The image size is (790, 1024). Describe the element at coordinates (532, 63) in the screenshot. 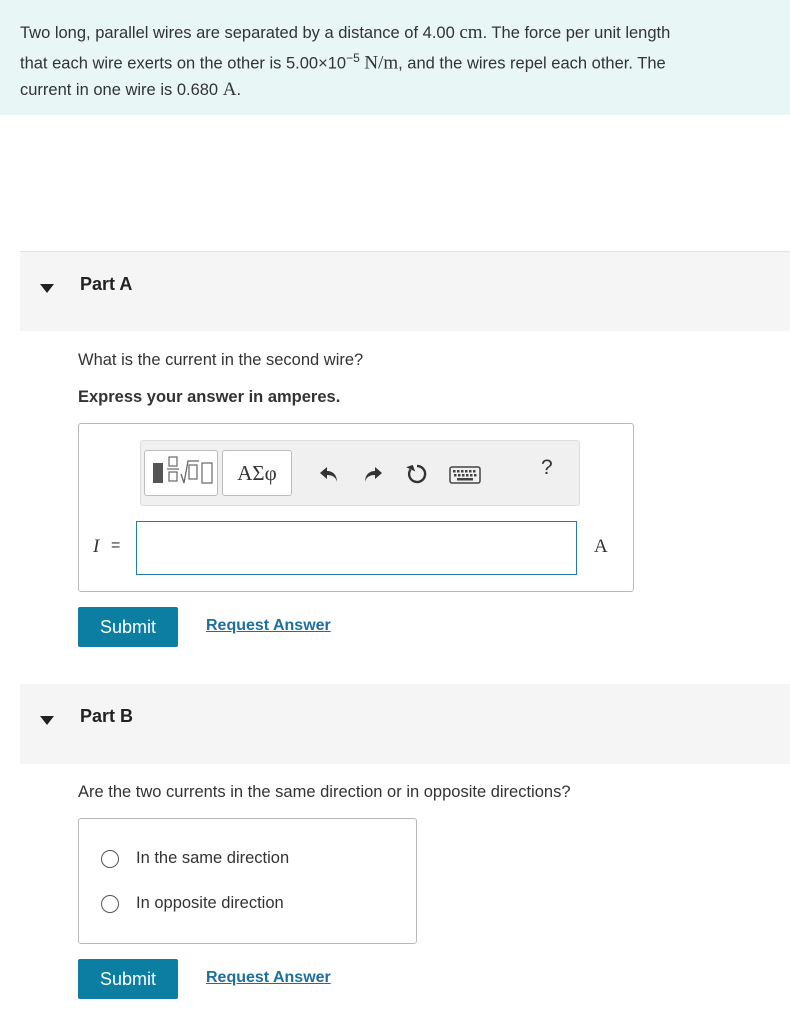

I see `problem-text: , and the wires repel each other. The` at that location.